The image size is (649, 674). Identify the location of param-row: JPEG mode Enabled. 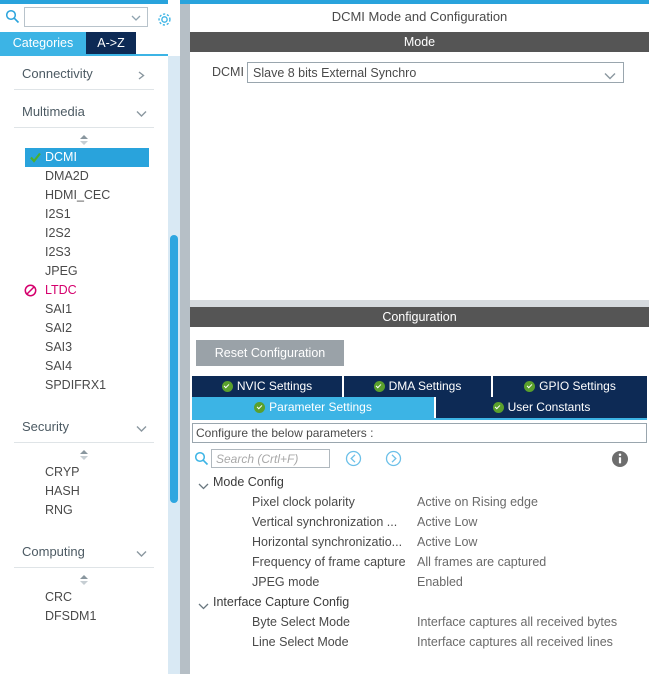
(419, 583).